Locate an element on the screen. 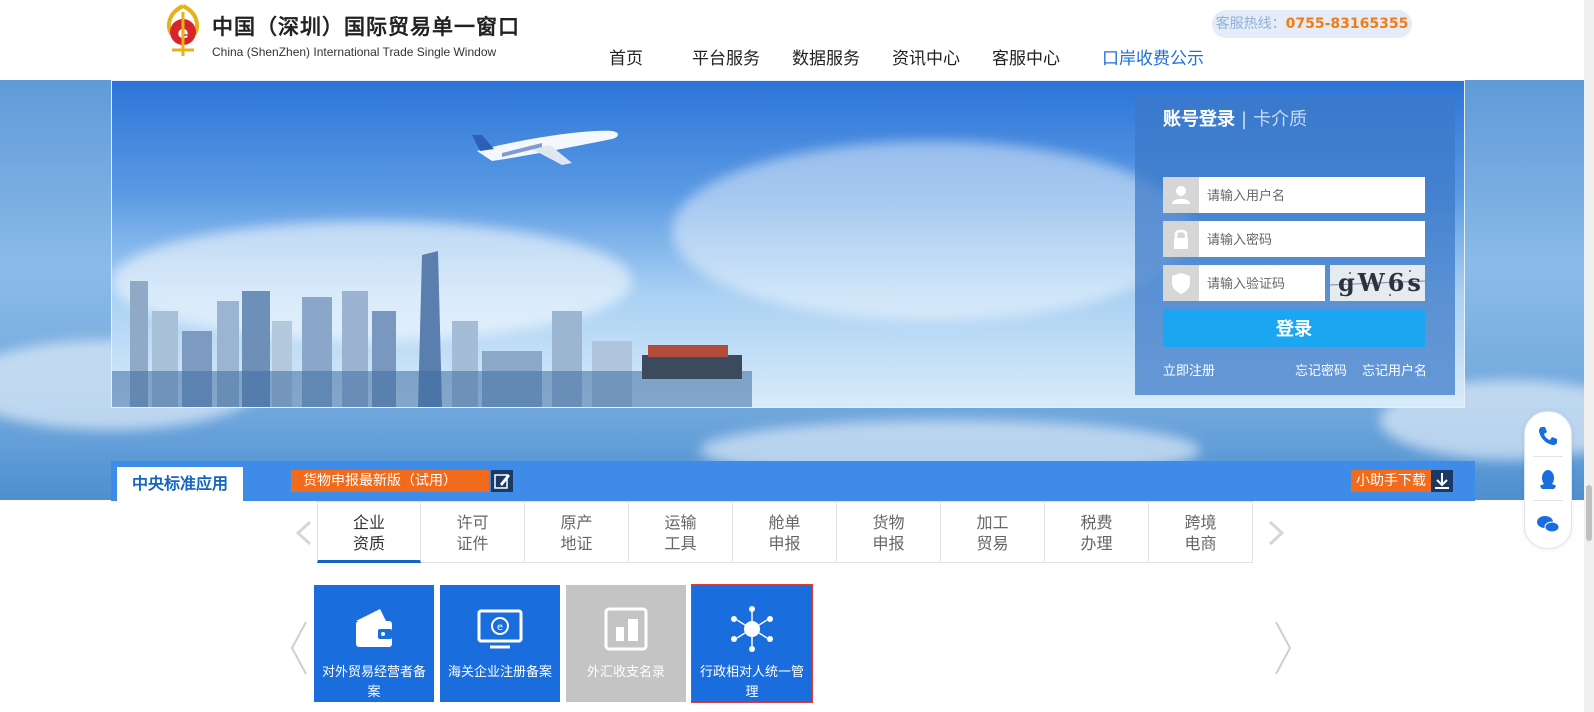  password-field is located at coordinates (1294, 240).